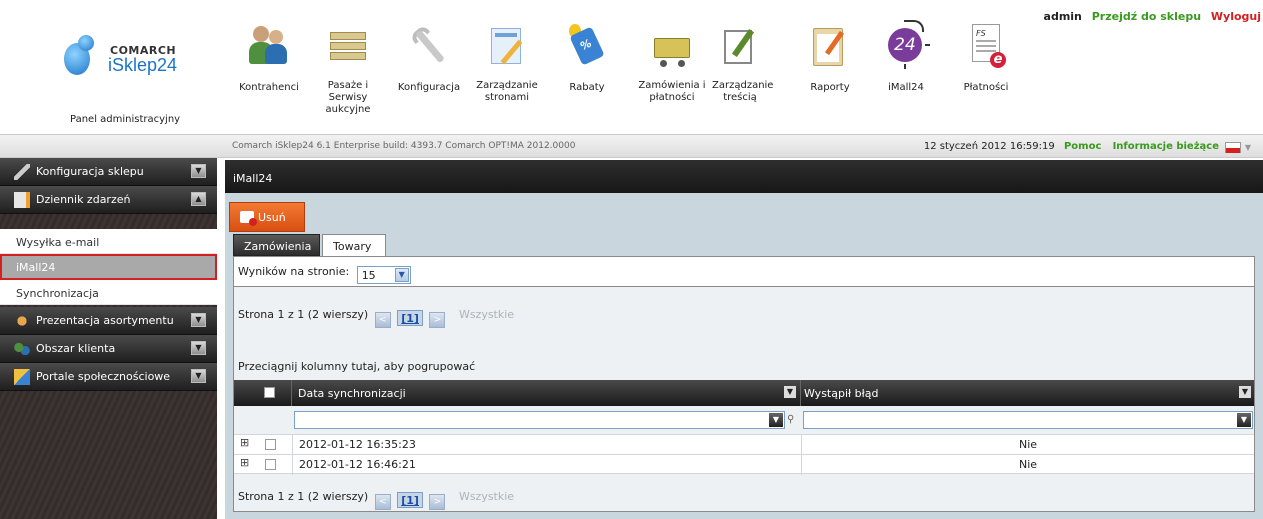 The width and height of the screenshot is (1263, 519). What do you see at coordinates (429, 87) in the screenshot?
I see `nav-label: Konfiguracja` at bounding box center [429, 87].